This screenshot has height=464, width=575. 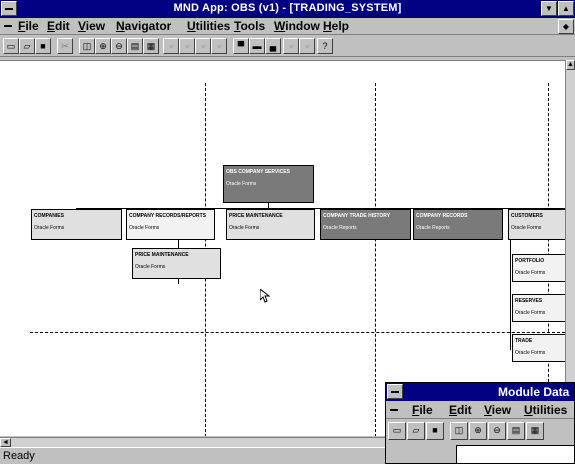 I want to click on menu-navigator: Navigator, so click(x=143, y=26).